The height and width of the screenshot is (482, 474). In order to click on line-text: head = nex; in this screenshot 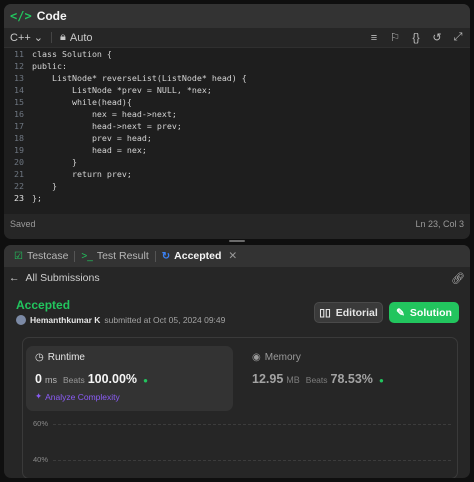, I will do `click(89, 150)`.